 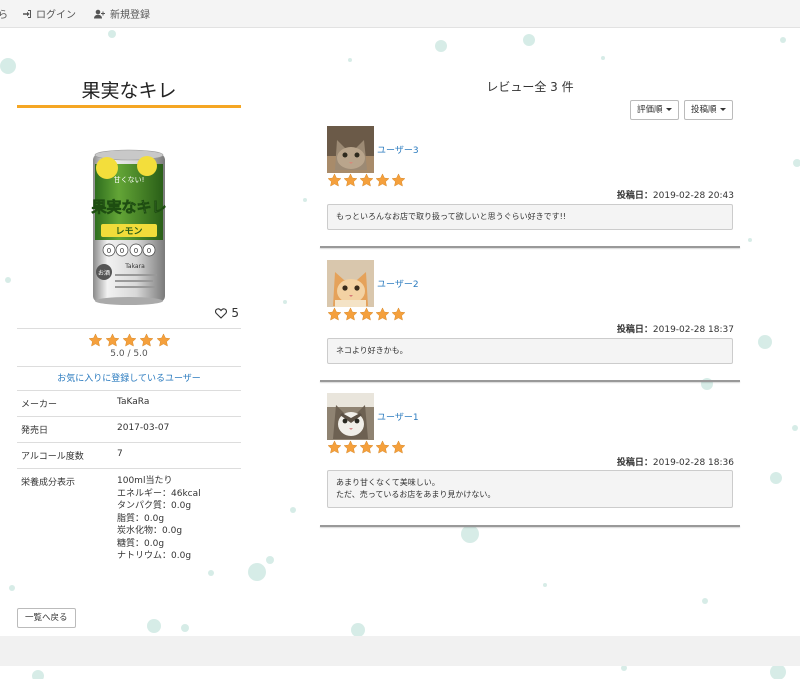 What do you see at coordinates (129, 455) in the screenshot?
I see `spec-row-alcohol: アルコール度数 7` at bounding box center [129, 455].